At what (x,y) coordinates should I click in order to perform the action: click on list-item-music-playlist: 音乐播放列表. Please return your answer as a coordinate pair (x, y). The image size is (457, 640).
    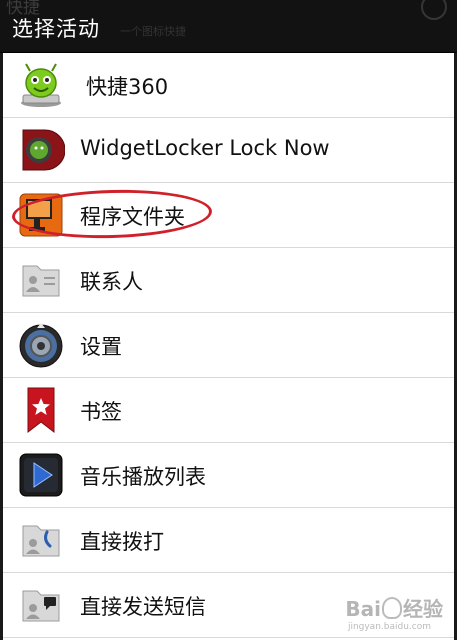
    Looking at the image, I should click on (228, 475).